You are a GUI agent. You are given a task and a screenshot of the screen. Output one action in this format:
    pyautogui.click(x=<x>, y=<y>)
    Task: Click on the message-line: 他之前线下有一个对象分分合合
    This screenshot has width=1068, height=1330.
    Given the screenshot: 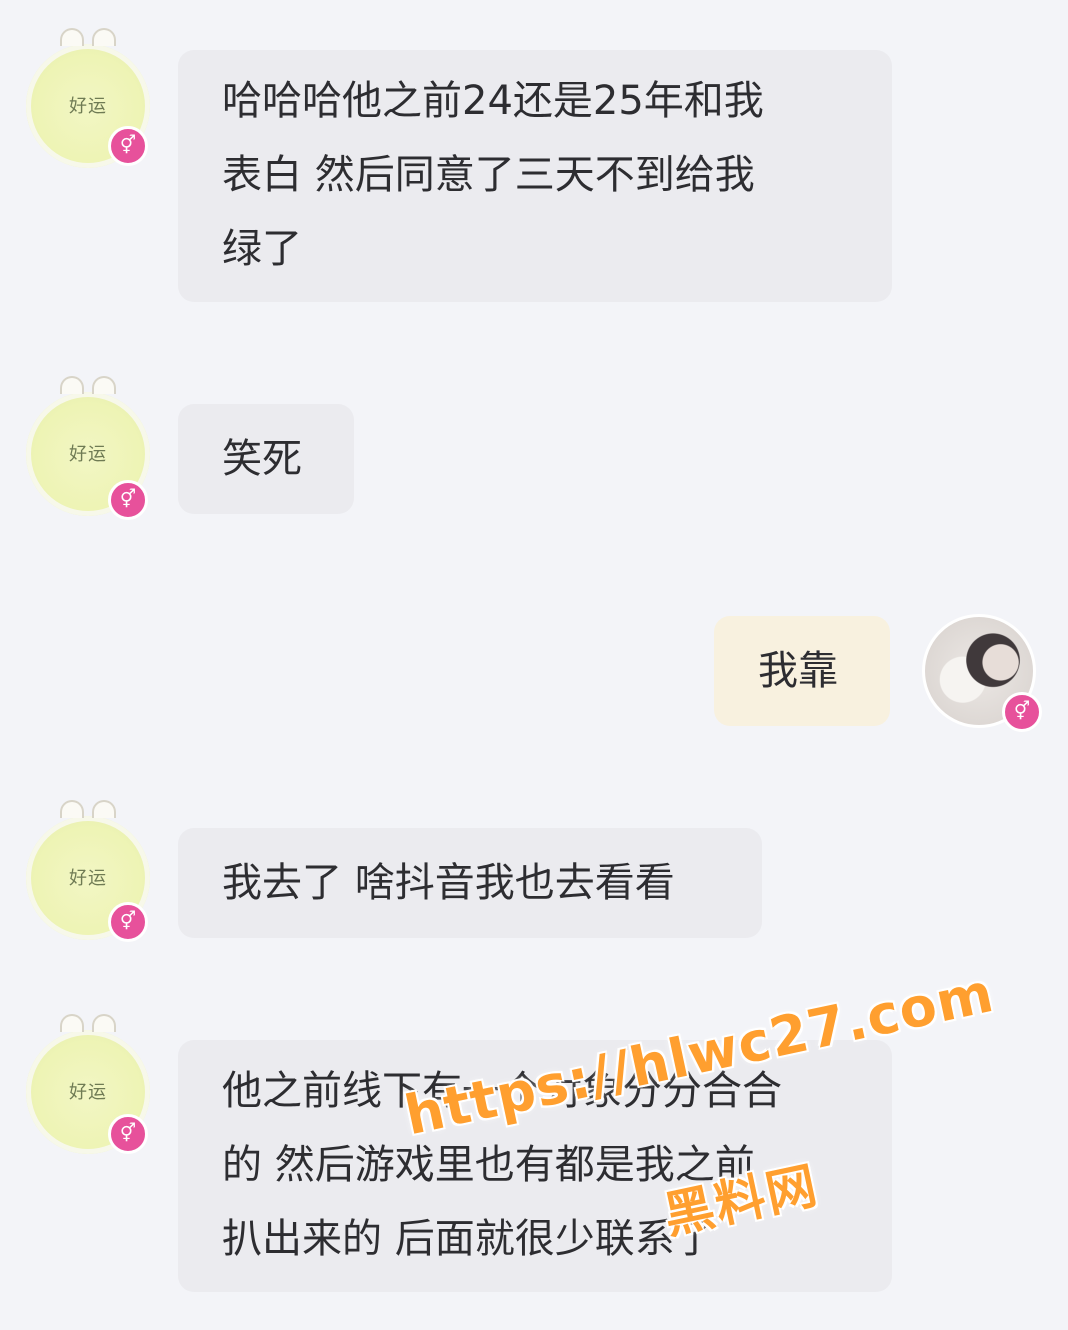 What is the action you would take?
    pyautogui.click(x=502, y=1091)
    